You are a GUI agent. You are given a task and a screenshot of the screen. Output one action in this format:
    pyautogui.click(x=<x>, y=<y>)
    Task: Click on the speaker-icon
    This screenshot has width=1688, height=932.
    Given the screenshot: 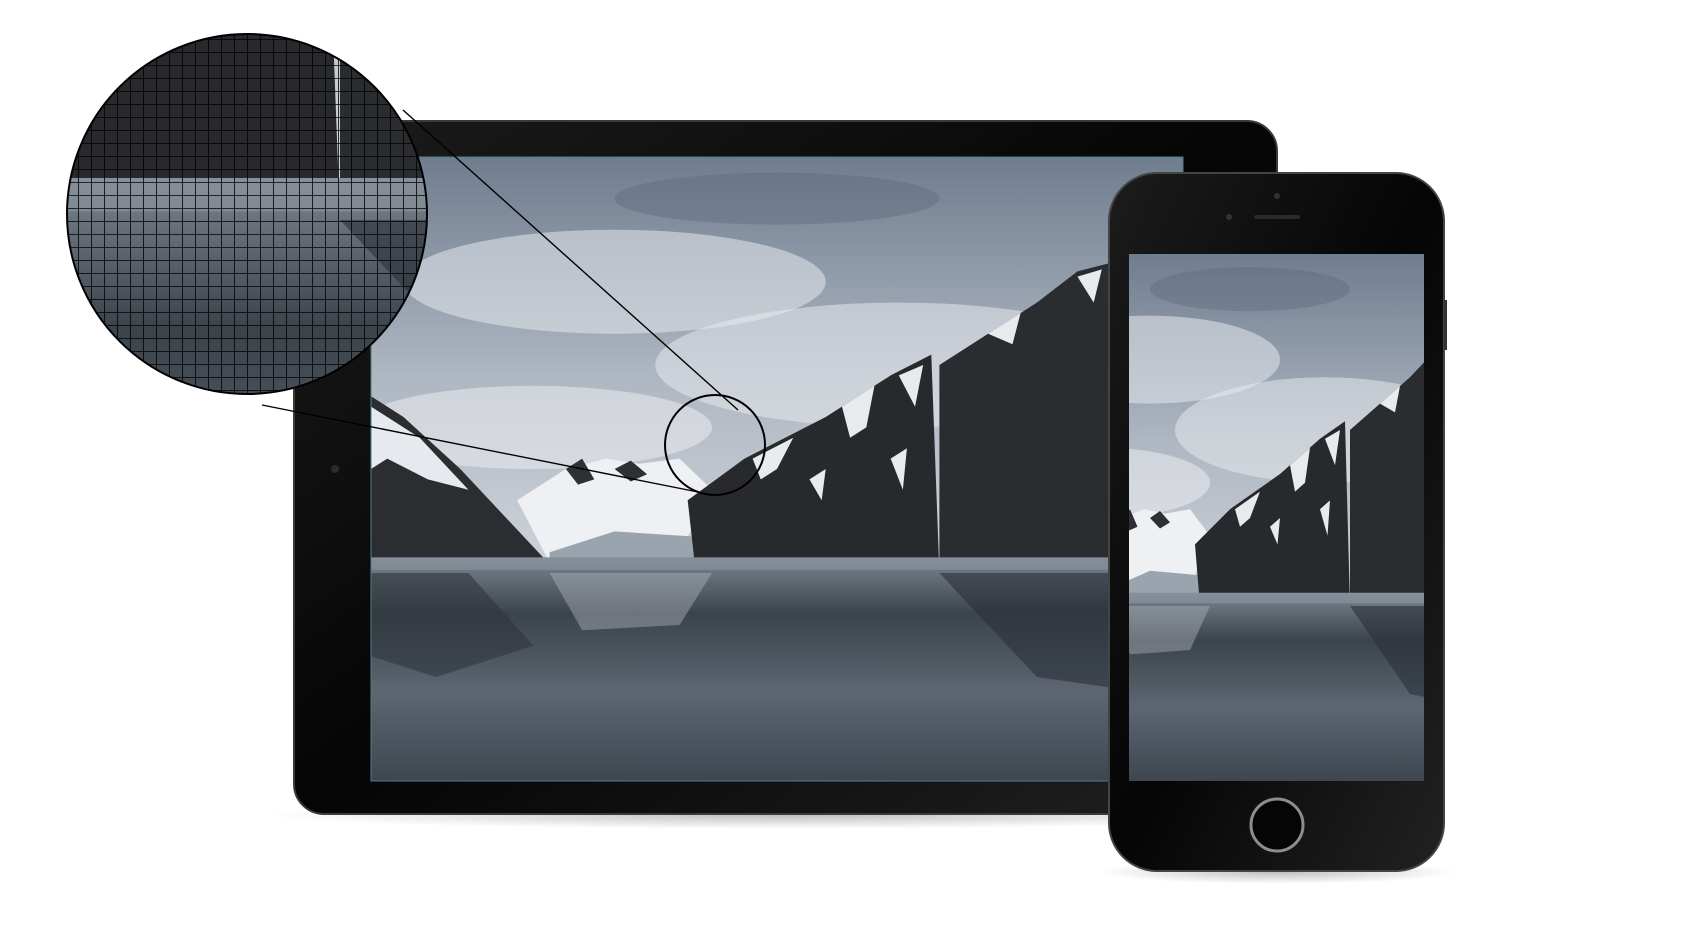 What is the action you would take?
    pyautogui.click(x=1277, y=217)
    